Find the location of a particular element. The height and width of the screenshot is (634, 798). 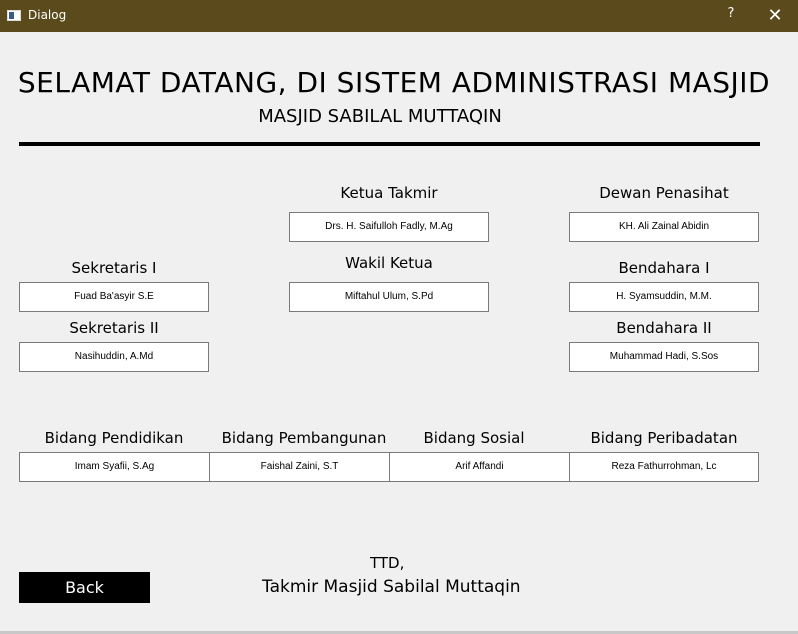

bidang-pendidikan-label: Bidang Pendidikan is located at coordinates (114, 438).